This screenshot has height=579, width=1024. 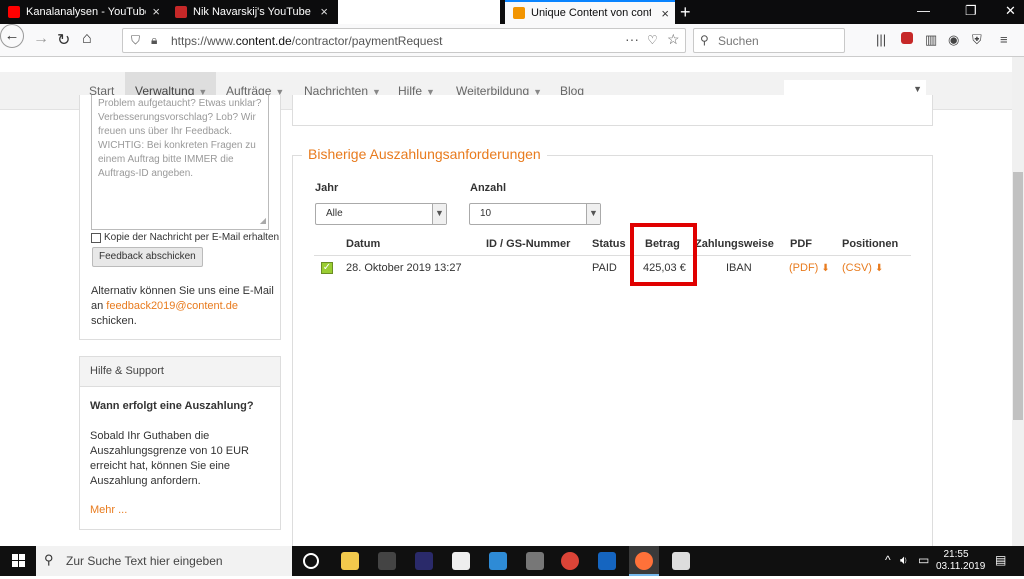 What do you see at coordinates (166, 159) in the screenshot?
I see `placeholder-line: einem Auftrag bitte IMMER die` at bounding box center [166, 159].